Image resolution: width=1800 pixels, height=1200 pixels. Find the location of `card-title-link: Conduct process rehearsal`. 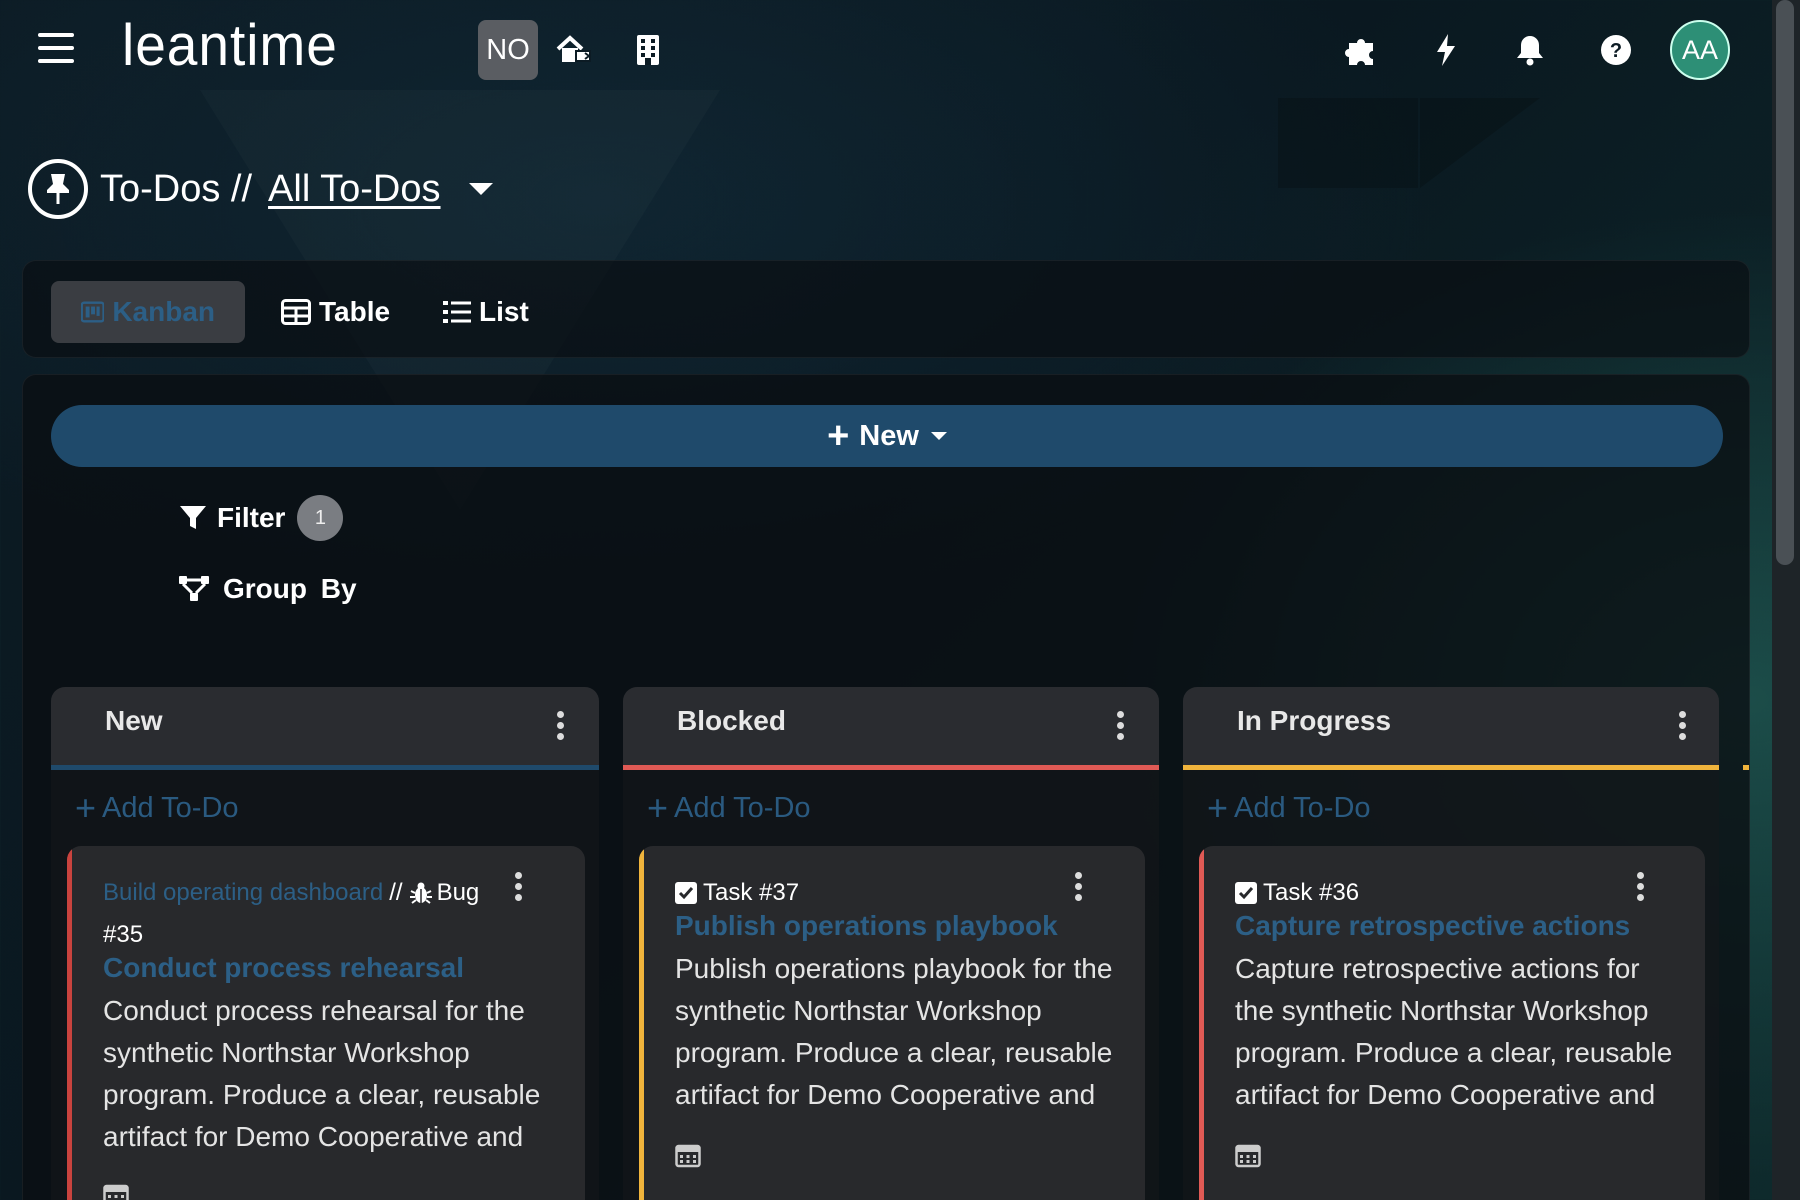

card-title-link: Conduct process rehearsal is located at coordinates (283, 968).